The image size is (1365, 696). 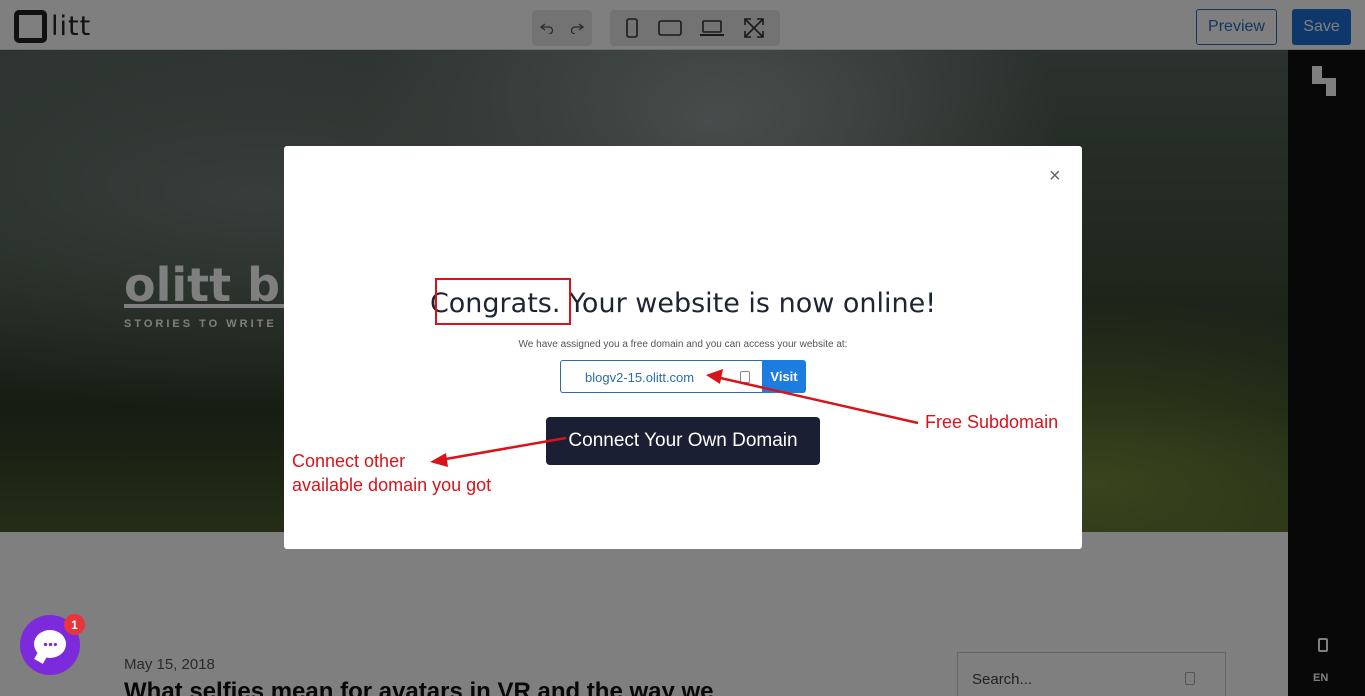 What do you see at coordinates (784, 376) in the screenshot?
I see `visit-button: Visit` at bounding box center [784, 376].